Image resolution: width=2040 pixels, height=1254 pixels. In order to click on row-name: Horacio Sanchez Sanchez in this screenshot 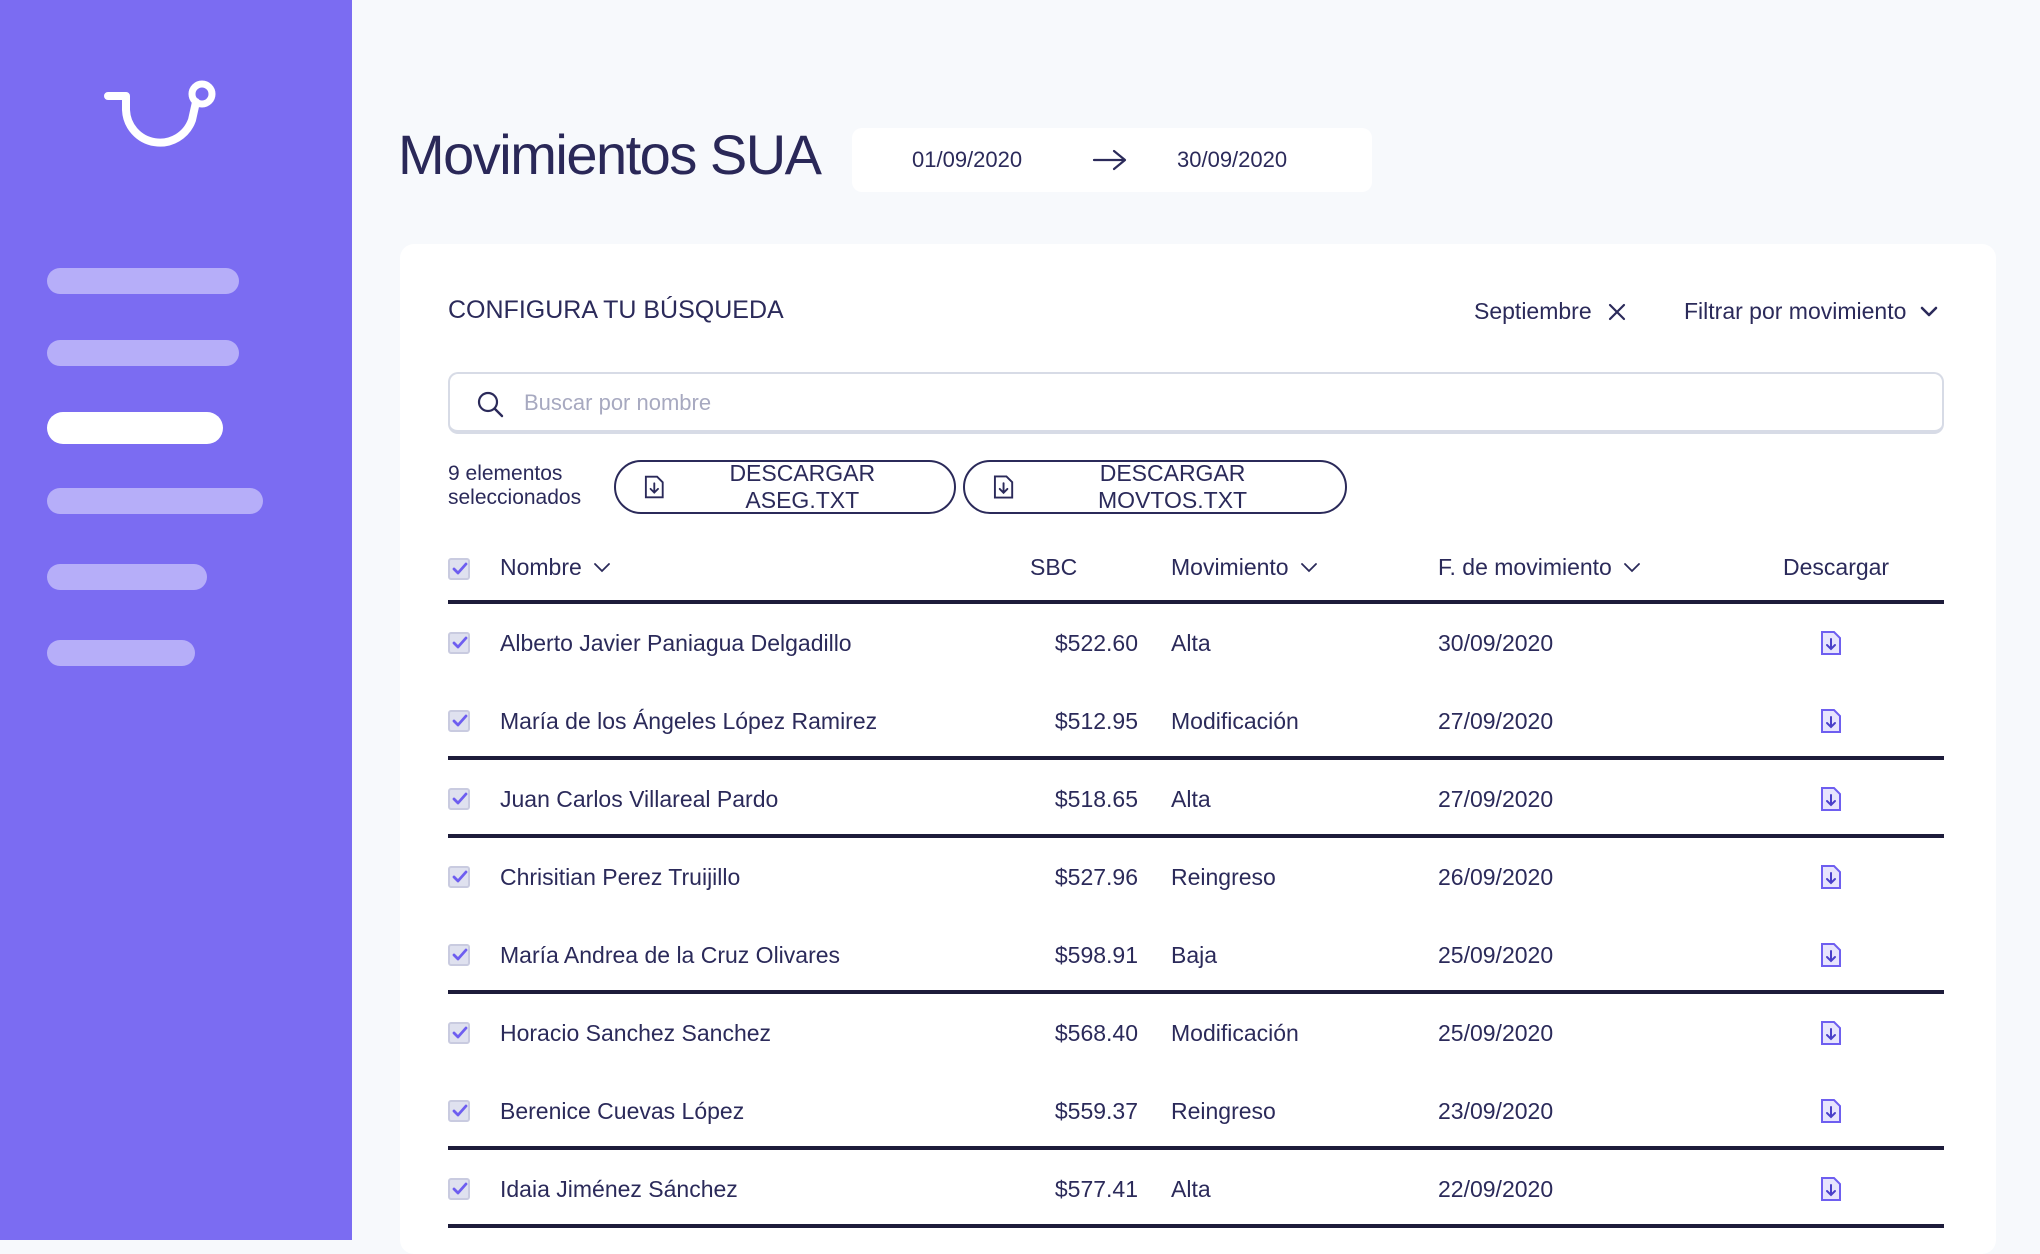, I will do `click(636, 1033)`.